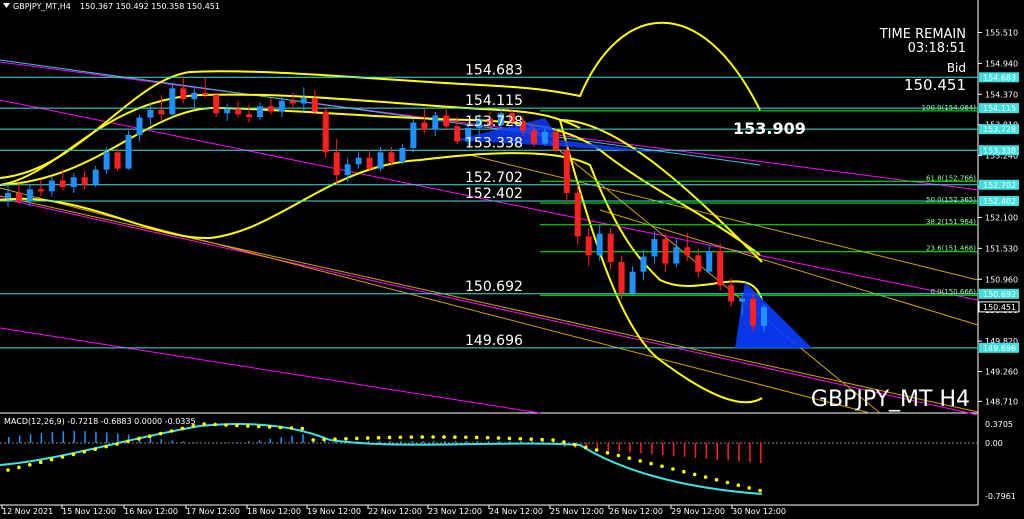 The width and height of the screenshot is (1024, 519). I want to click on level-label: 152.702, so click(494, 178).